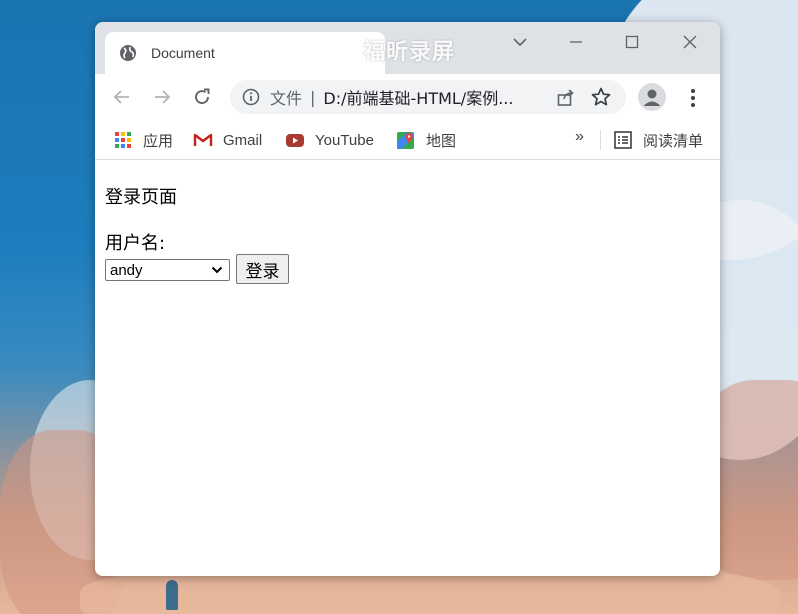 Image resolution: width=798 pixels, height=614 pixels. What do you see at coordinates (167, 270) in the screenshot?
I see `username-select: andy` at bounding box center [167, 270].